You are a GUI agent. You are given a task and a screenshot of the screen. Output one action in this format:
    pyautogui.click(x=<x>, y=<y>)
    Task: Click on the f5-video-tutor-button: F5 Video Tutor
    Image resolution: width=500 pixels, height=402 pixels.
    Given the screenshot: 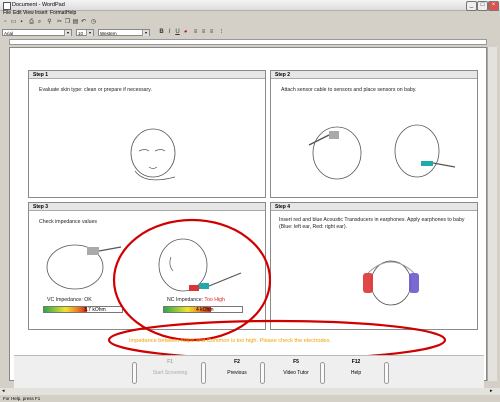 What is the action you would take?
    pyautogui.click(x=296, y=367)
    